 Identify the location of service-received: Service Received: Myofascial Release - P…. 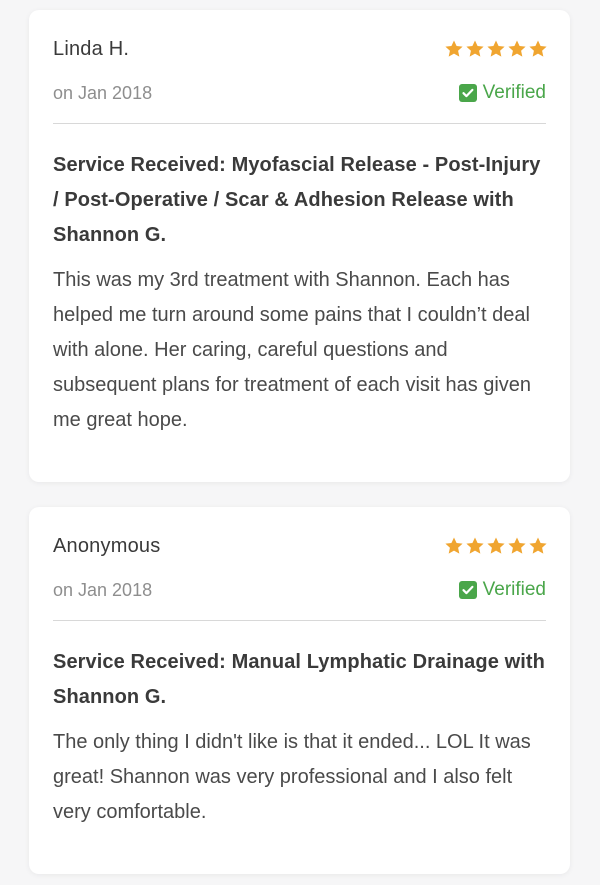
(297, 200).